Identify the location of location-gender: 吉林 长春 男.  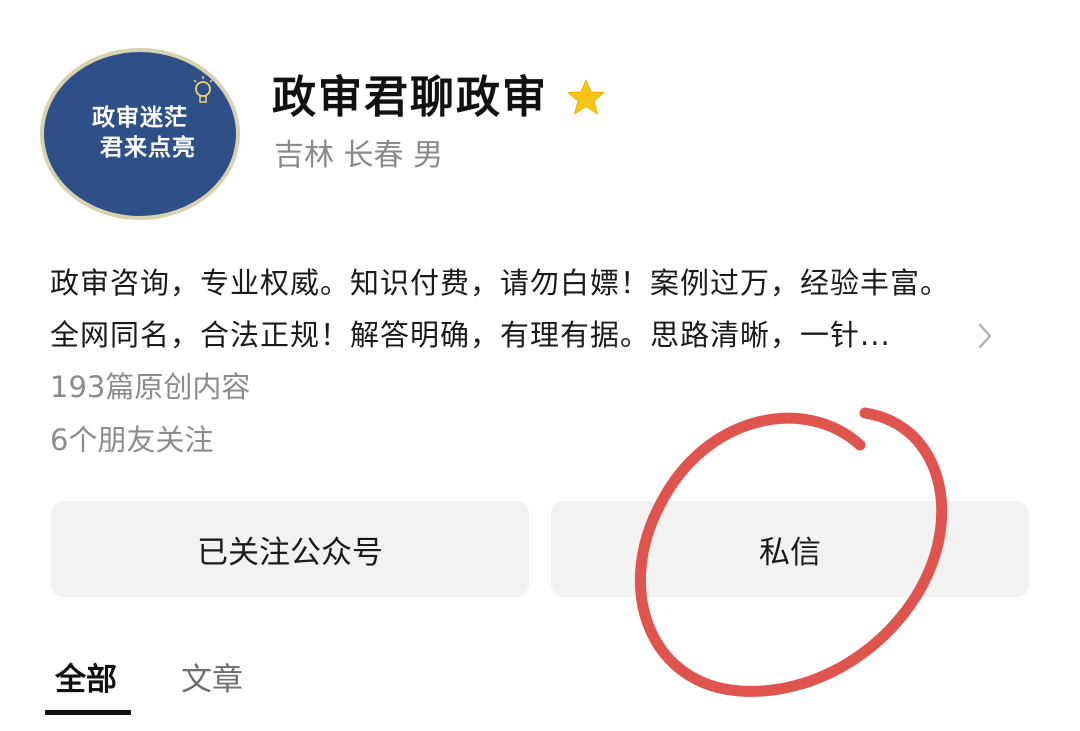
(359, 155).